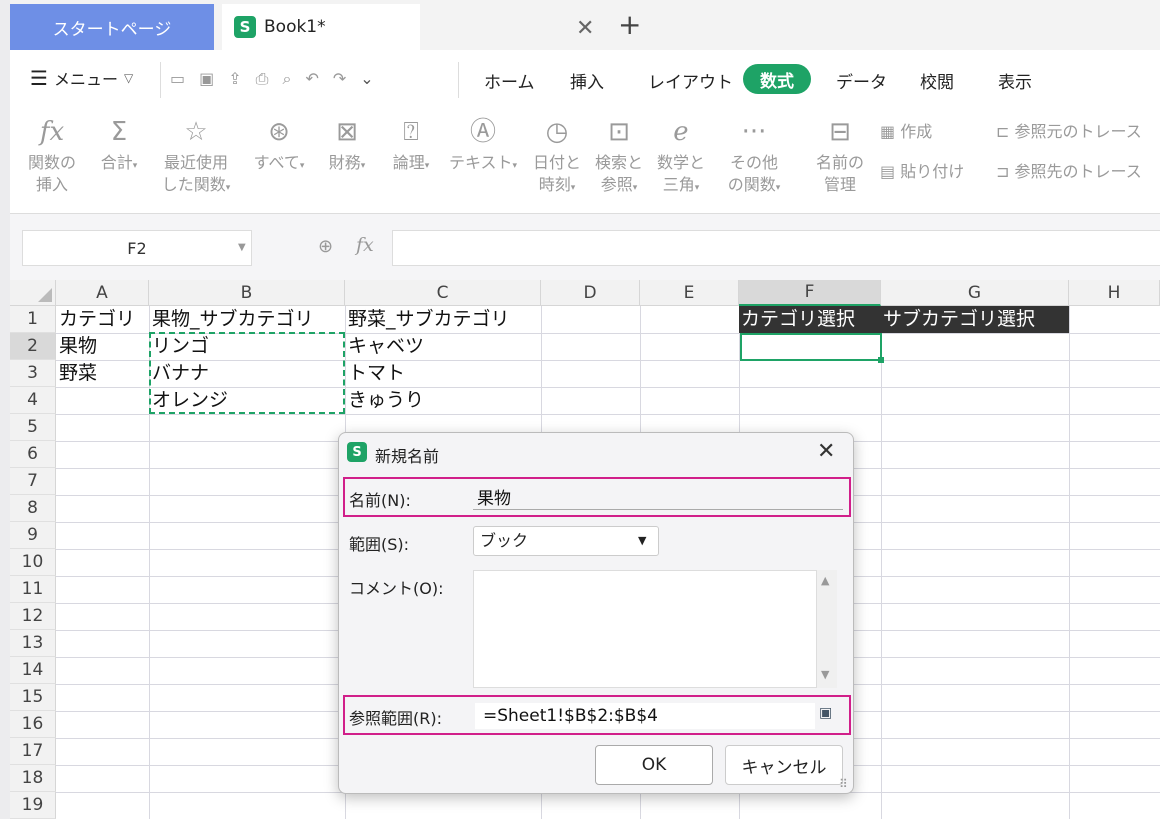  I want to click on zoom-search-icon: ⊕, so click(325, 246).